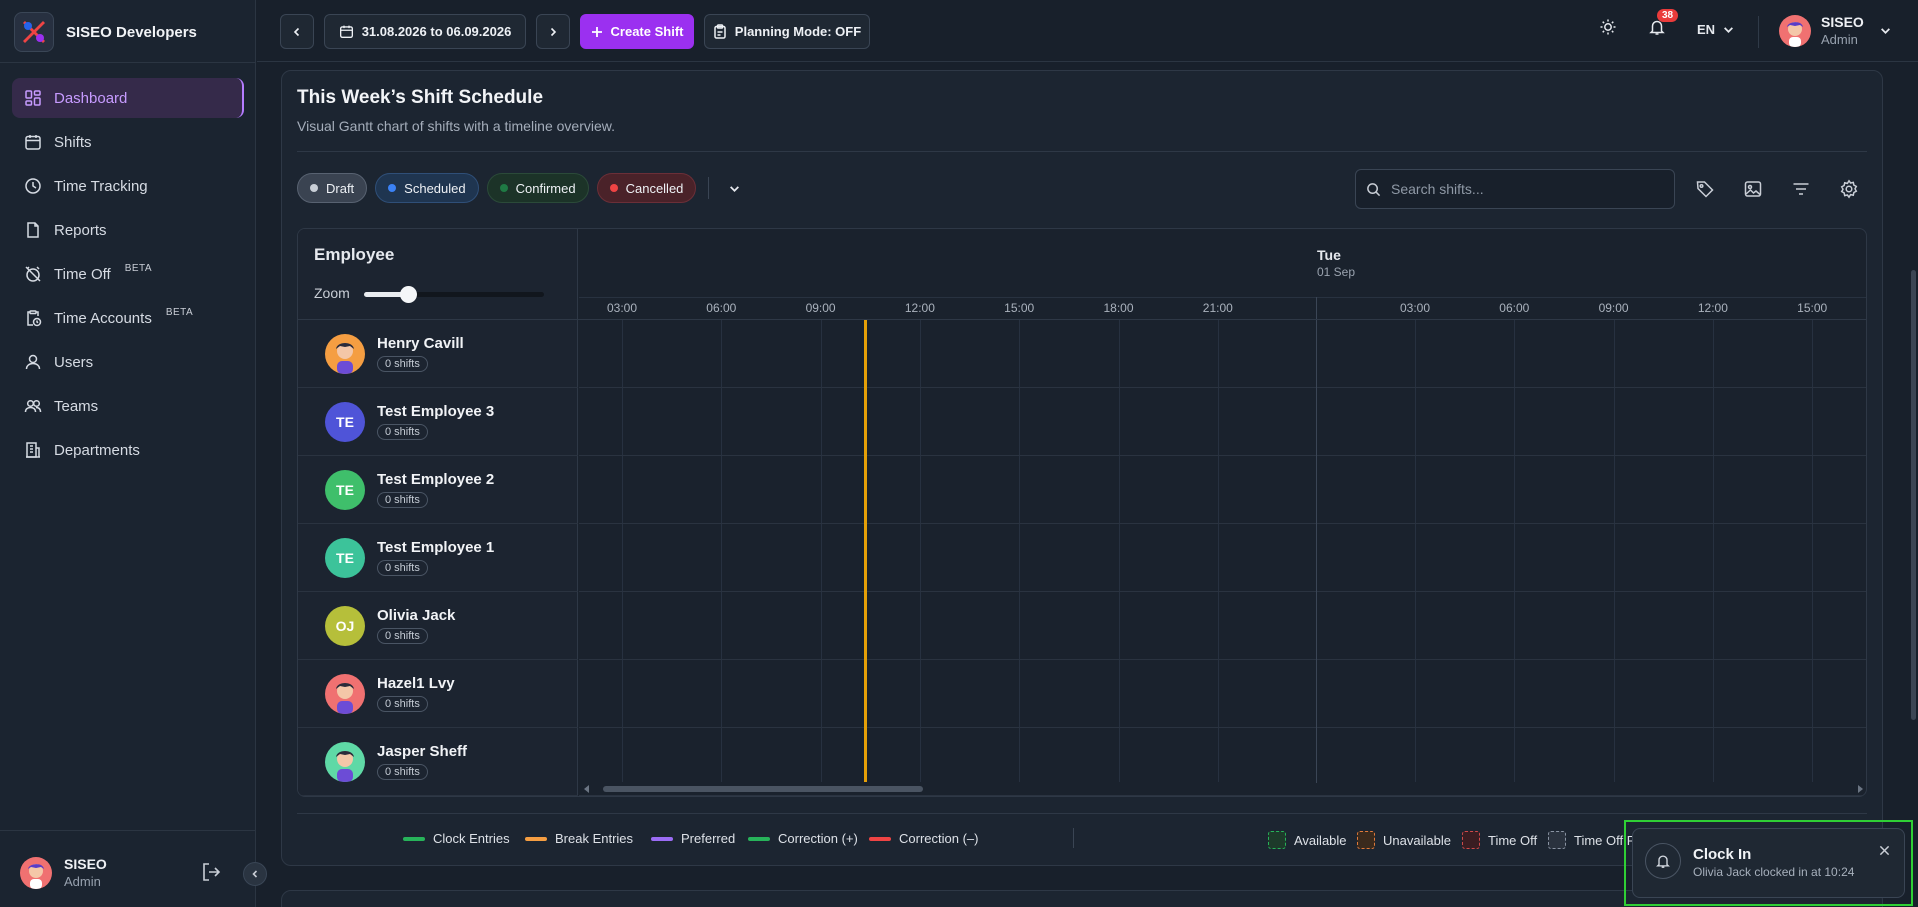 The width and height of the screenshot is (1918, 907). I want to click on date-range-button: 31.08.2026 to 06.09.2026, so click(425, 31).